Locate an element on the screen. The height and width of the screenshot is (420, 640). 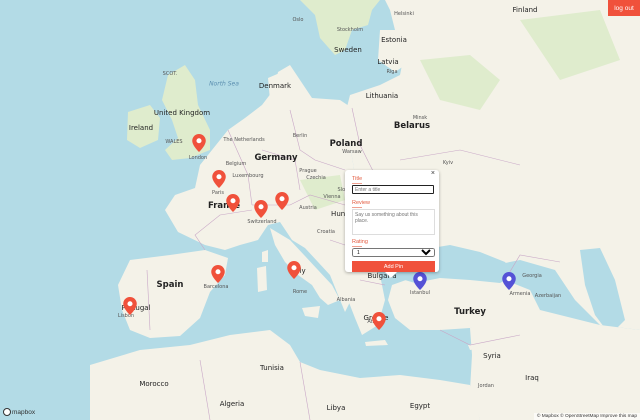
map-pin-athens is located at coordinates (379, 321).